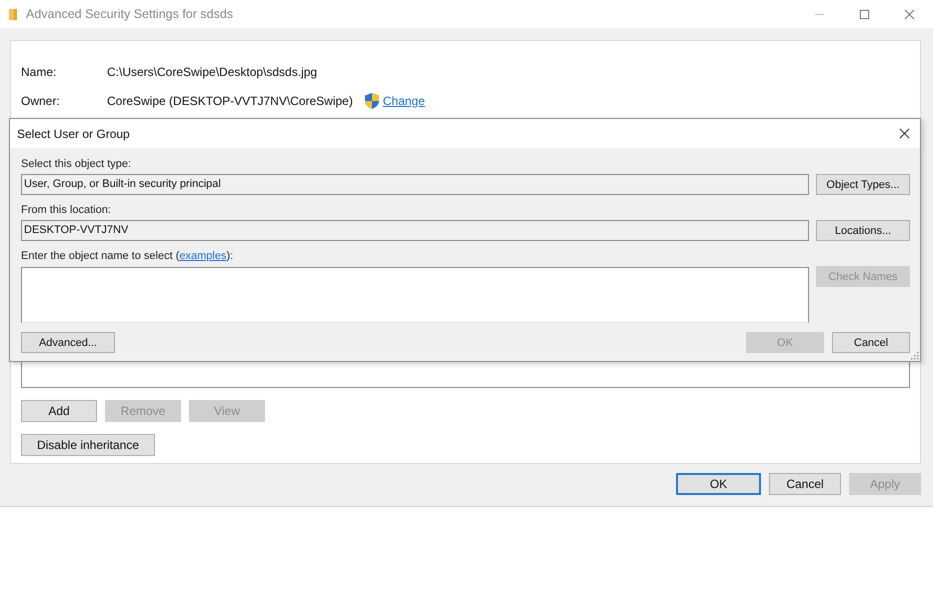 The height and width of the screenshot is (600, 933). Describe the element at coordinates (371, 100) in the screenshot. I see `shield-icon` at that location.